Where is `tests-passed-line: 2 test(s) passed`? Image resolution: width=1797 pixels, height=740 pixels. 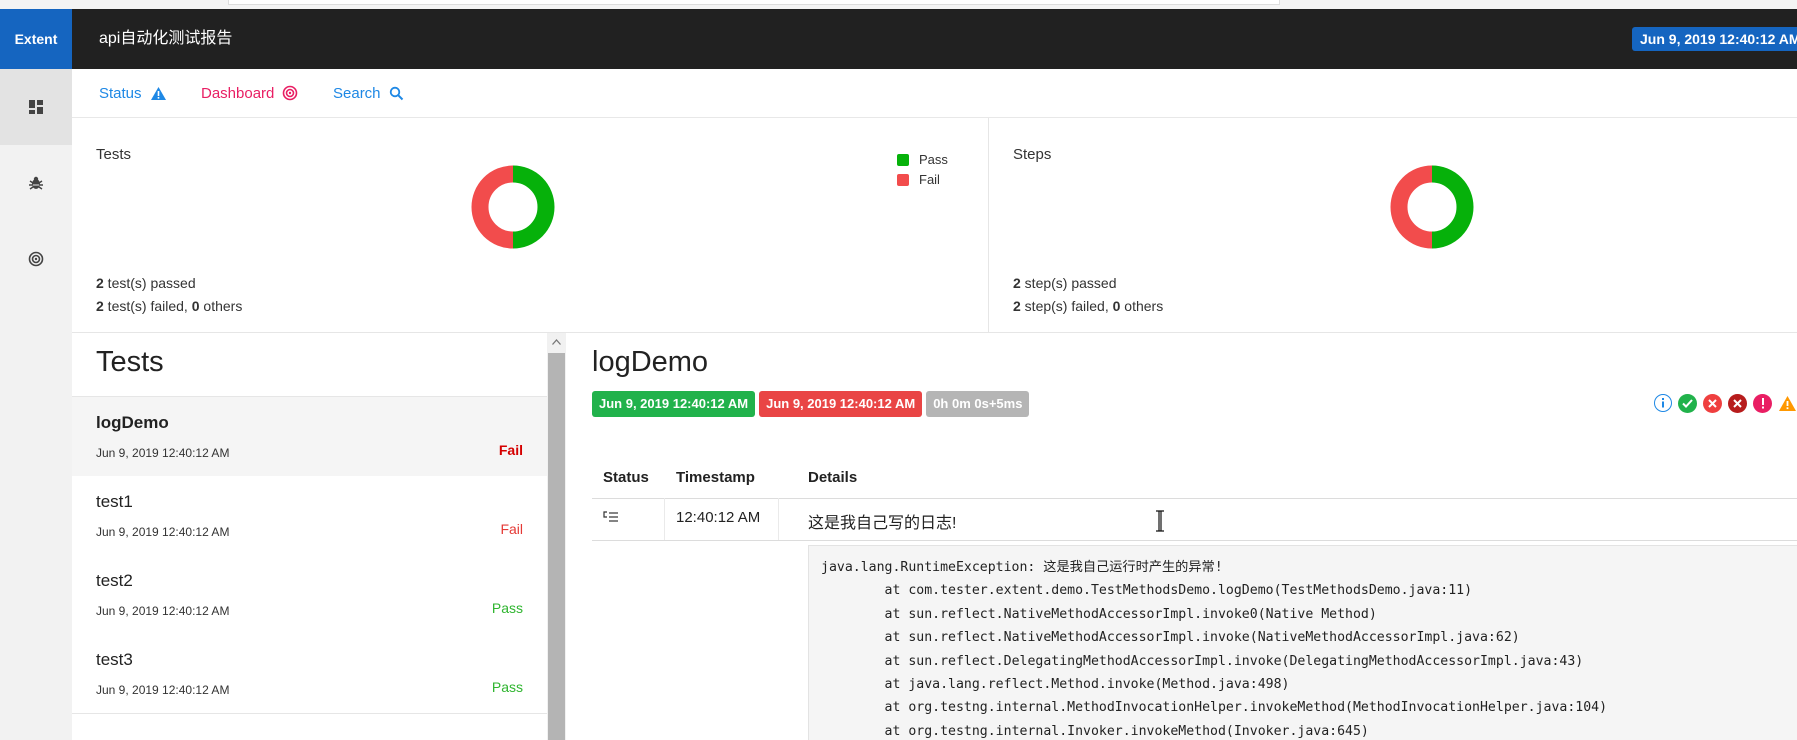
tests-passed-line: 2 test(s) passed is located at coordinates (169, 283).